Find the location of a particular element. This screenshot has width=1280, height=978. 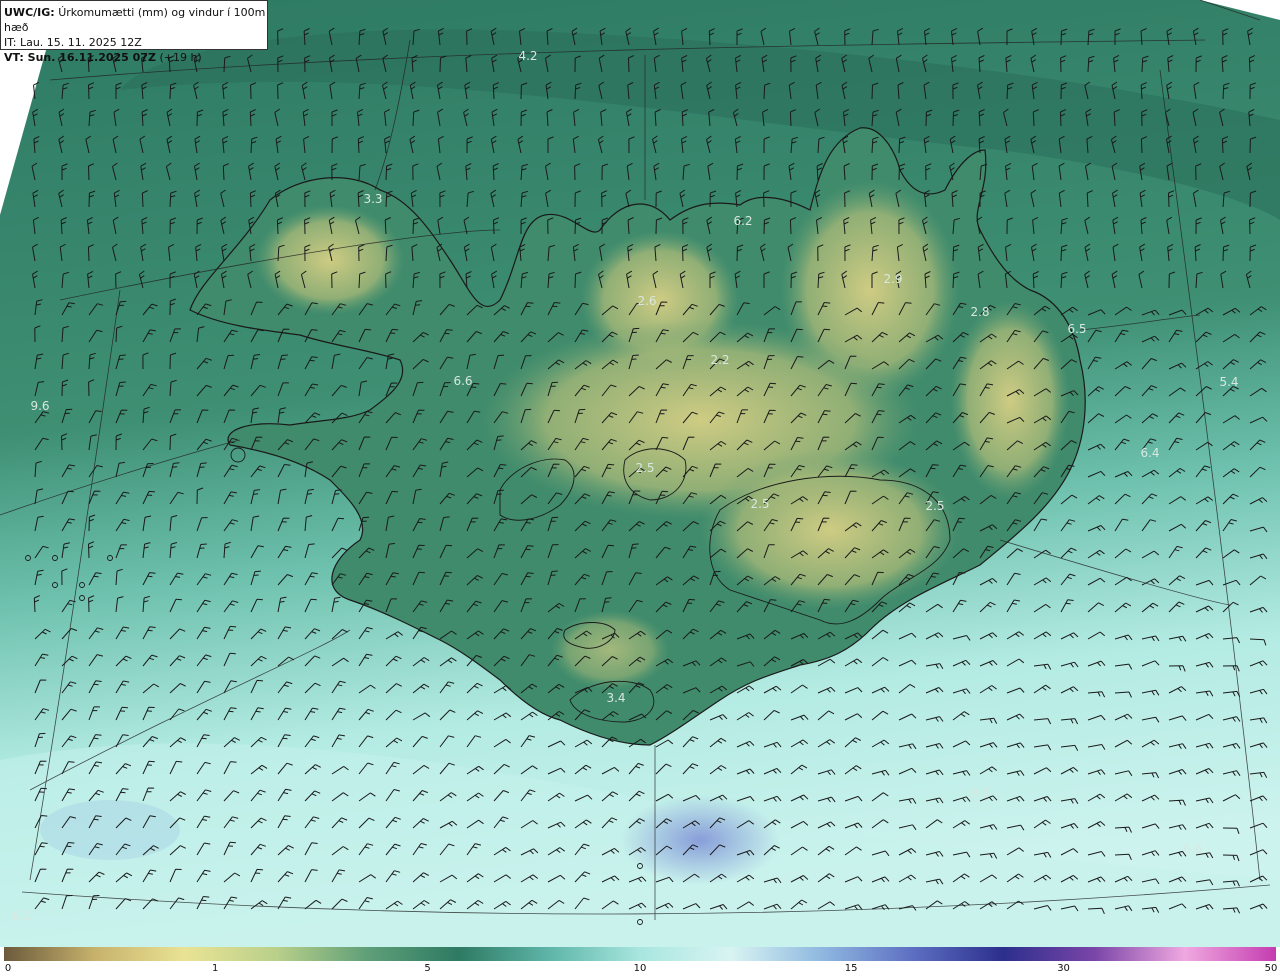

value-label: 2.2 is located at coordinates (719, 360).